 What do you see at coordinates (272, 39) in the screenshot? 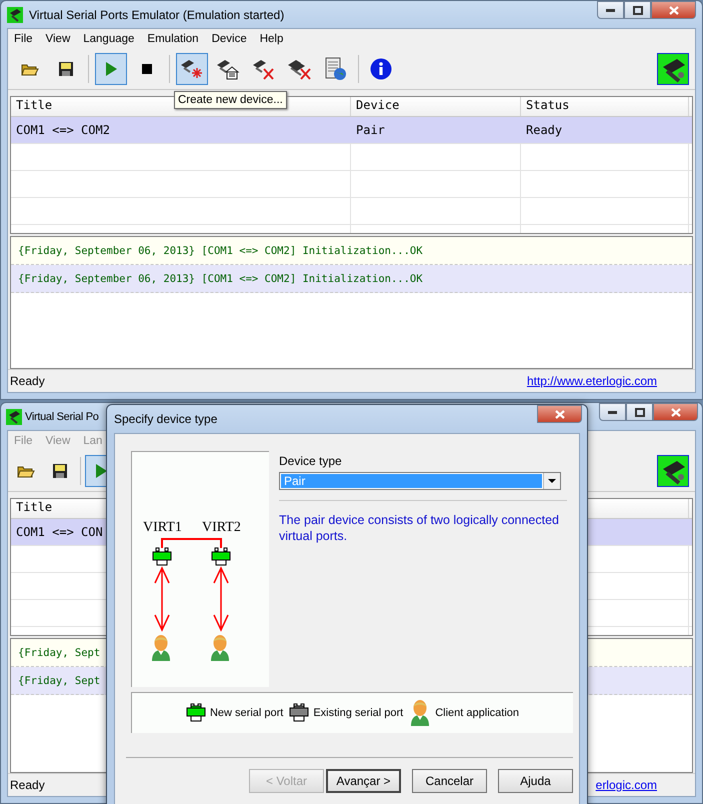
I see `menu-item: Help` at bounding box center [272, 39].